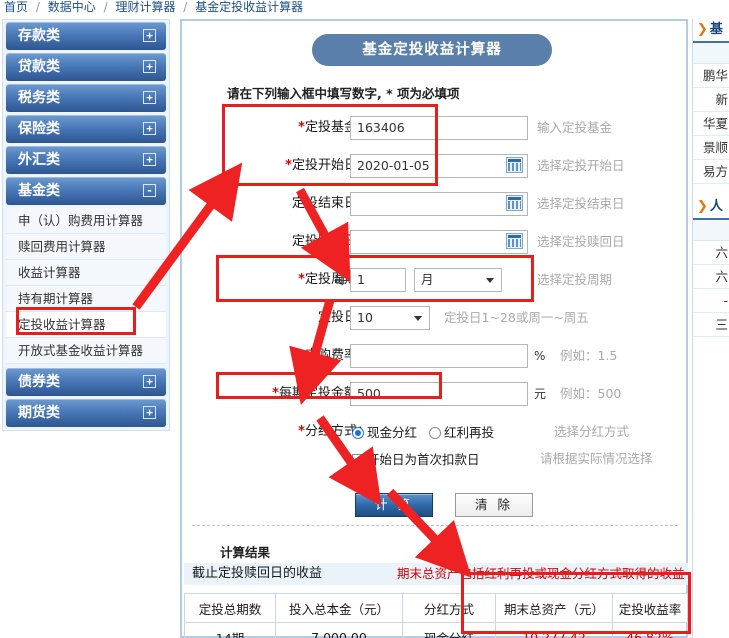  Describe the element at coordinates (540, 394) in the screenshot. I see `unit-amount: 元` at that location.